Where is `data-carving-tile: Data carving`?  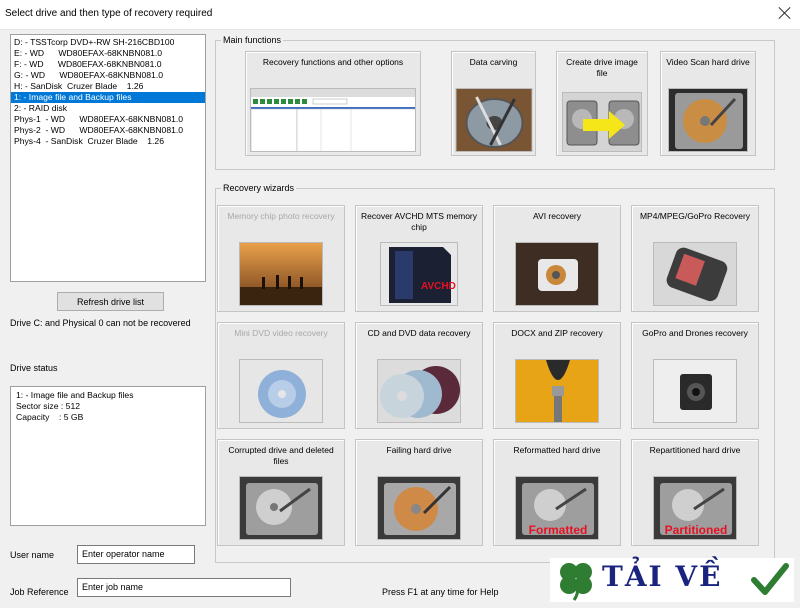 data-carving-tile: Data carving is located at coordinates (493, 103).